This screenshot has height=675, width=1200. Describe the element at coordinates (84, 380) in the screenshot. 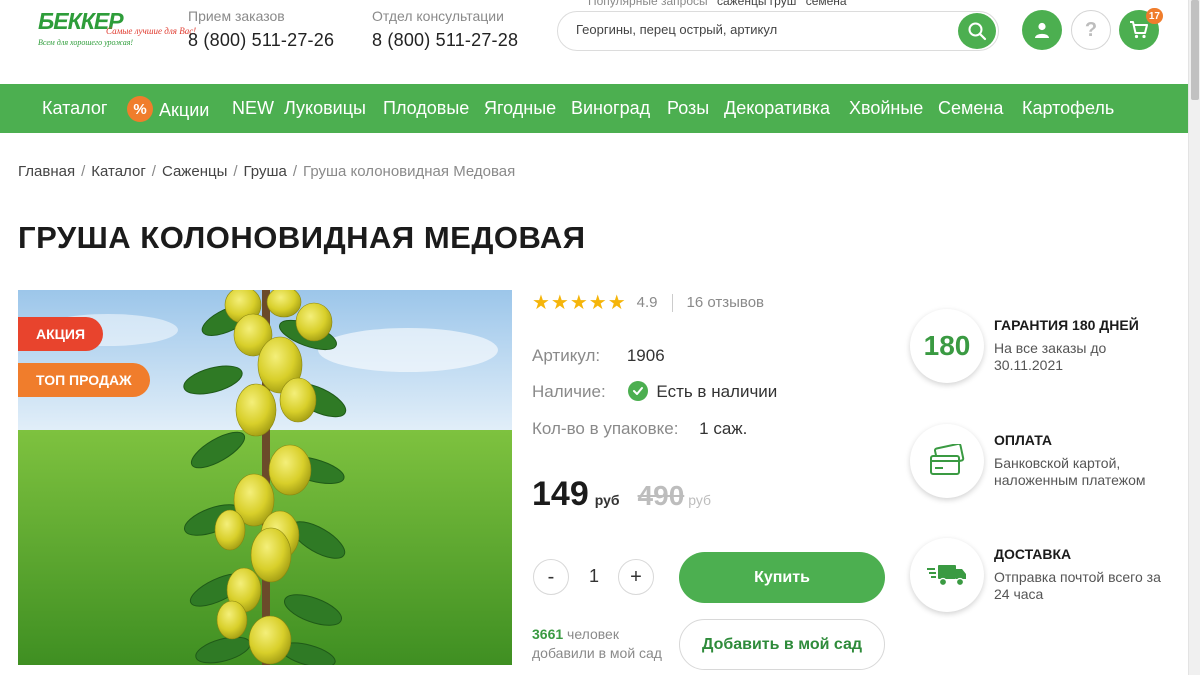

I see `bestseller-tag: ТОП ПРОДАЖ` at that location.